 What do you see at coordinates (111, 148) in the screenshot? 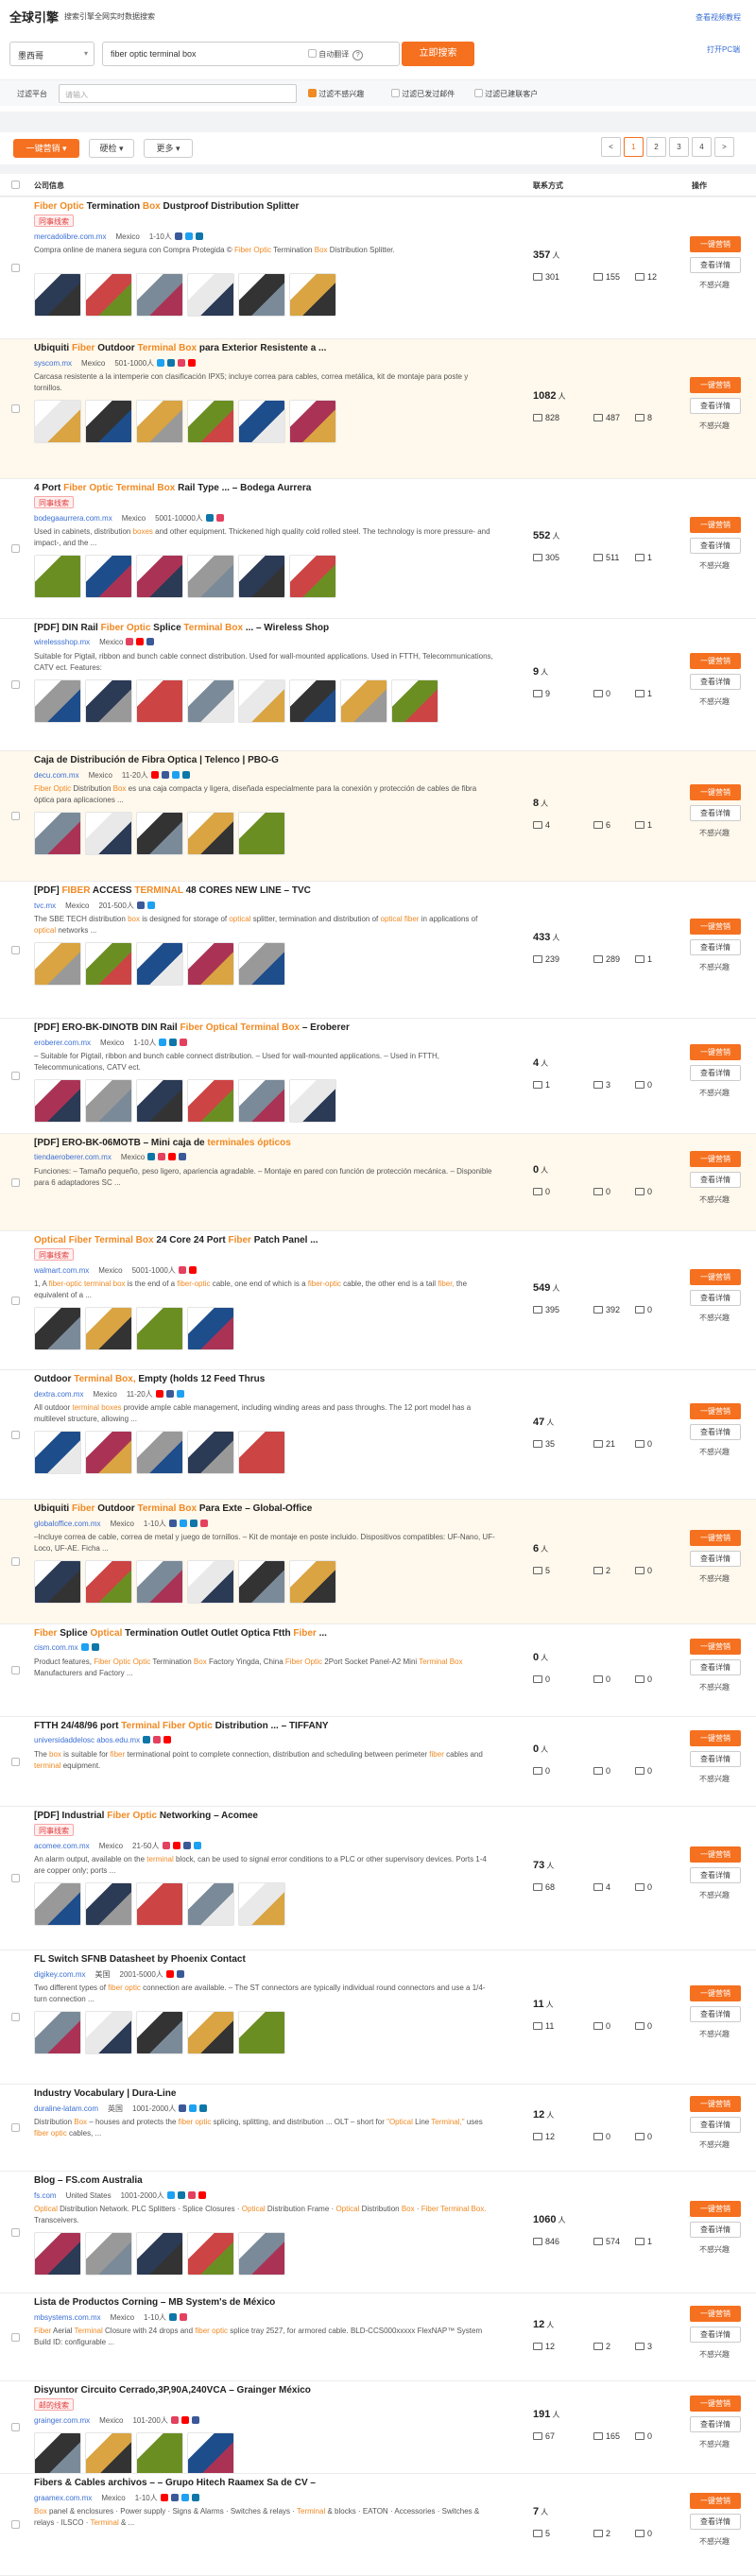
I see `hard-check-button: 硬检 ▾` at bounding box center [111, 148].